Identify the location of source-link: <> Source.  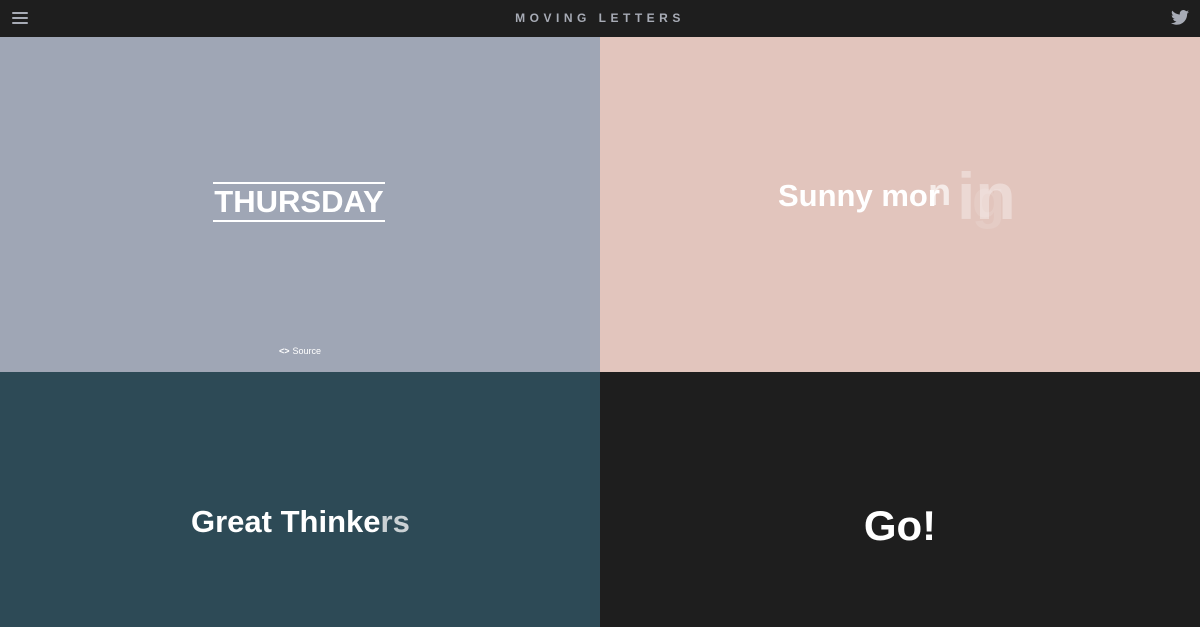
(300, 351).